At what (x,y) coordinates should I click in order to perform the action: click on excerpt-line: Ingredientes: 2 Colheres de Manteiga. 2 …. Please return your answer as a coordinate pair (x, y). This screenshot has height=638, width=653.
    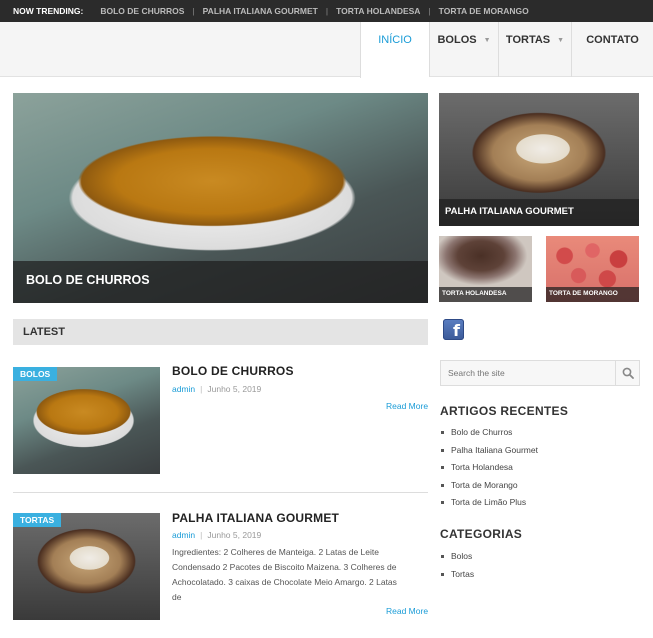
    Looking at the image, I should click on (275, 552).